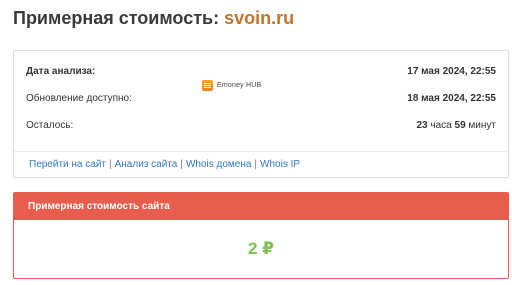 The width and height of the screenshot is (512, 285). What do you see at coordinates (218, 164) in the screenshot?
I see `link-whois-domain: Whois домена` at bounding box center [218, 164].